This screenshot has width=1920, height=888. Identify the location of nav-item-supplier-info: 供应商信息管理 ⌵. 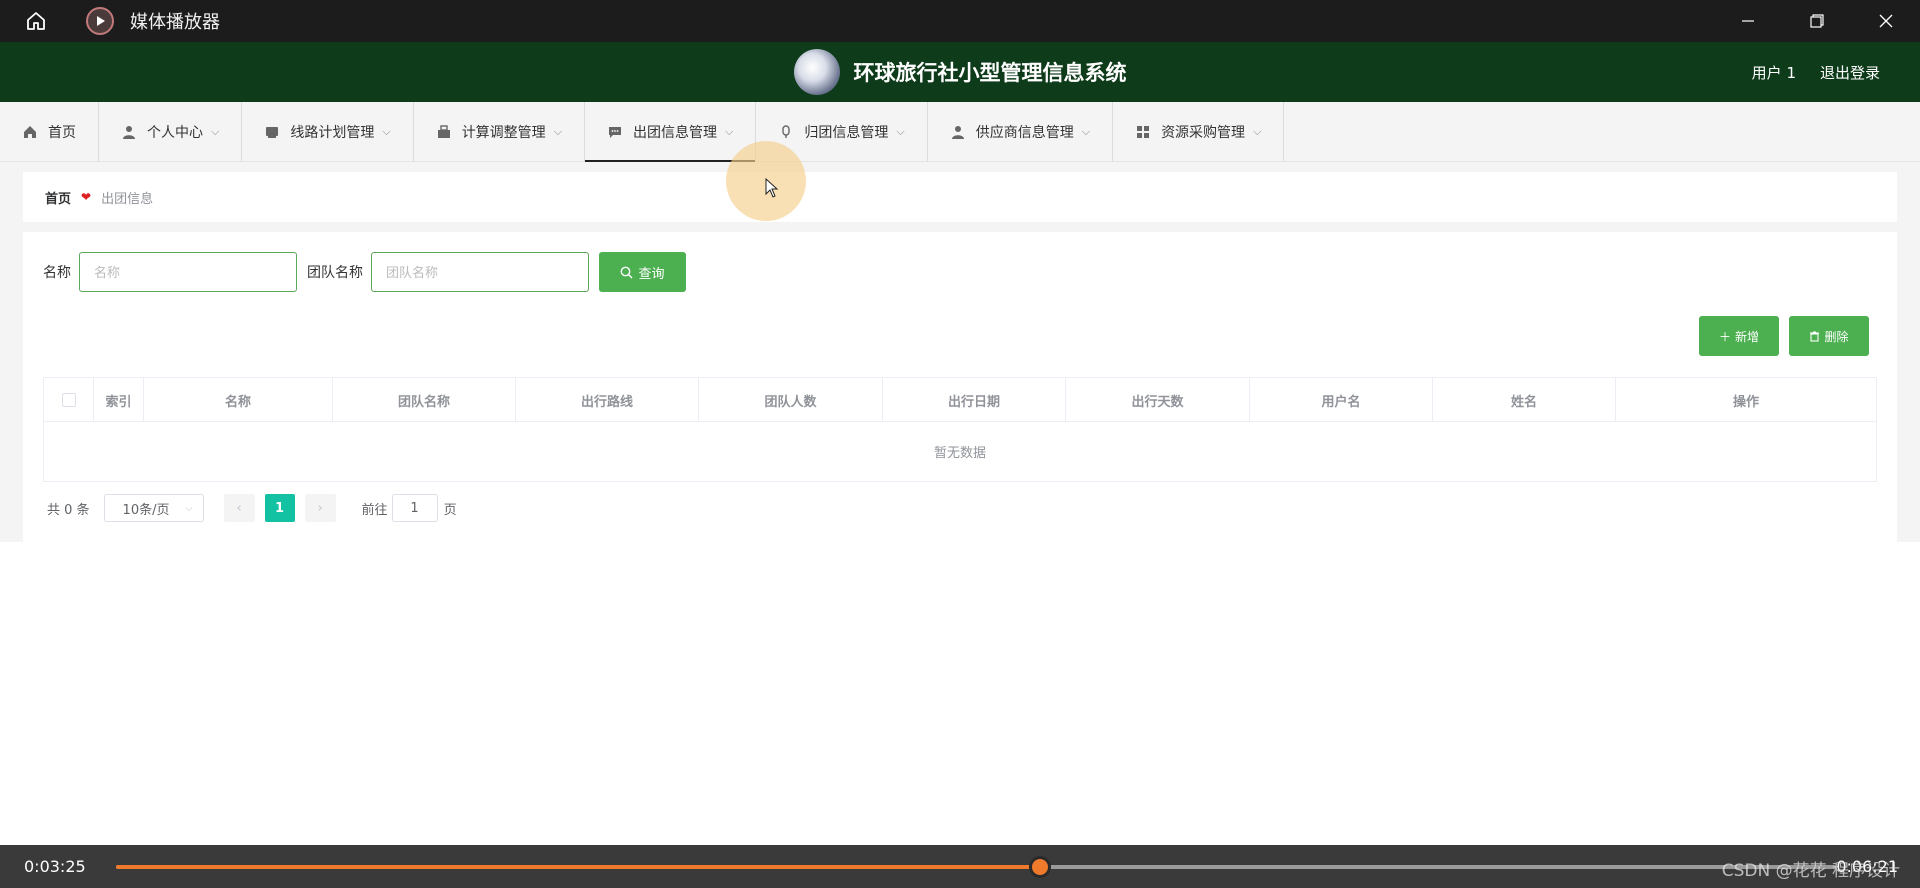
(1021, 132).